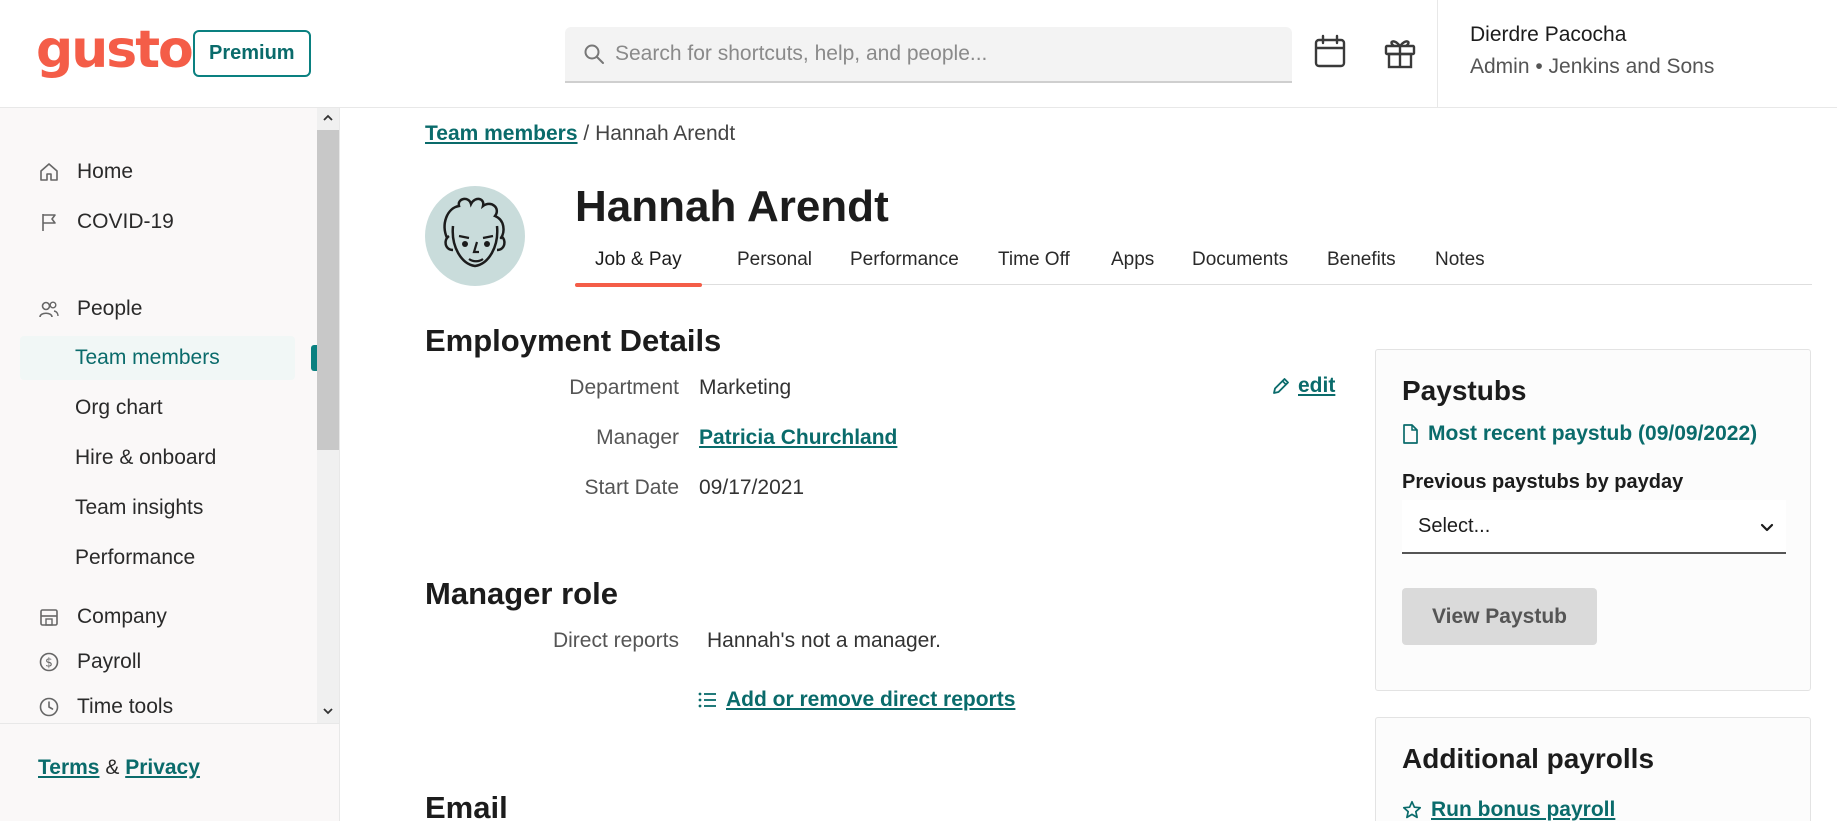 The width and height of the screenshot is (1837, 821). What do you see at coordinates (824, 640) in the screenshot?
I see `direct-reports-value: Hannah's not a manager.` at bounding box center [824, 640].